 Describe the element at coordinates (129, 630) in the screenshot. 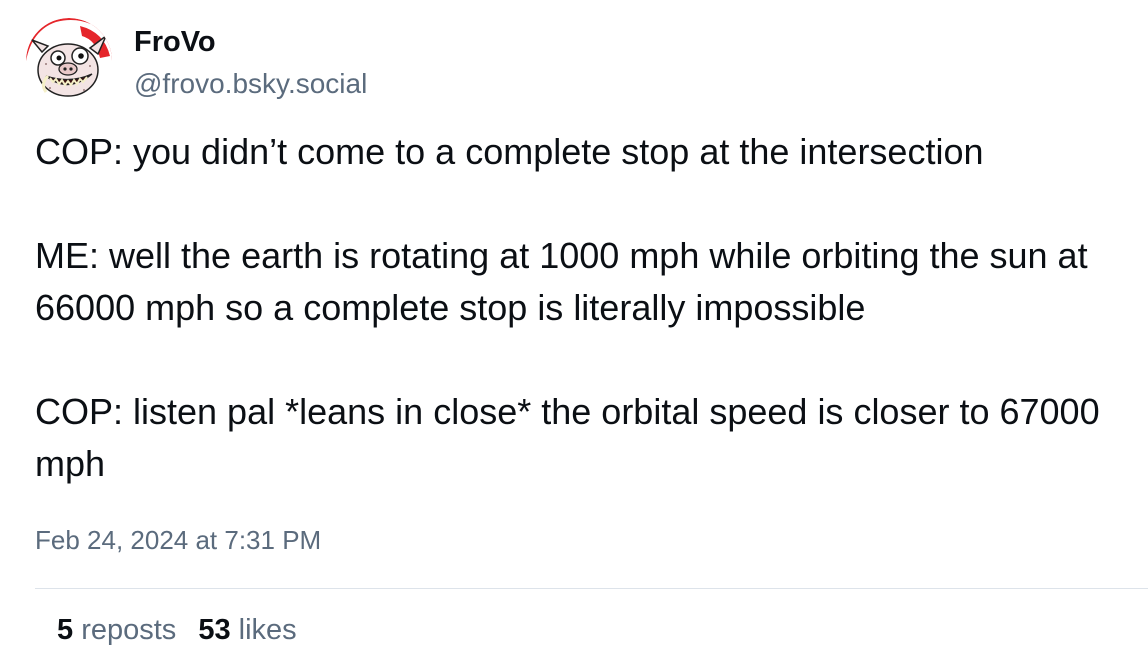

I see `reposts-label: reposts` at that location.